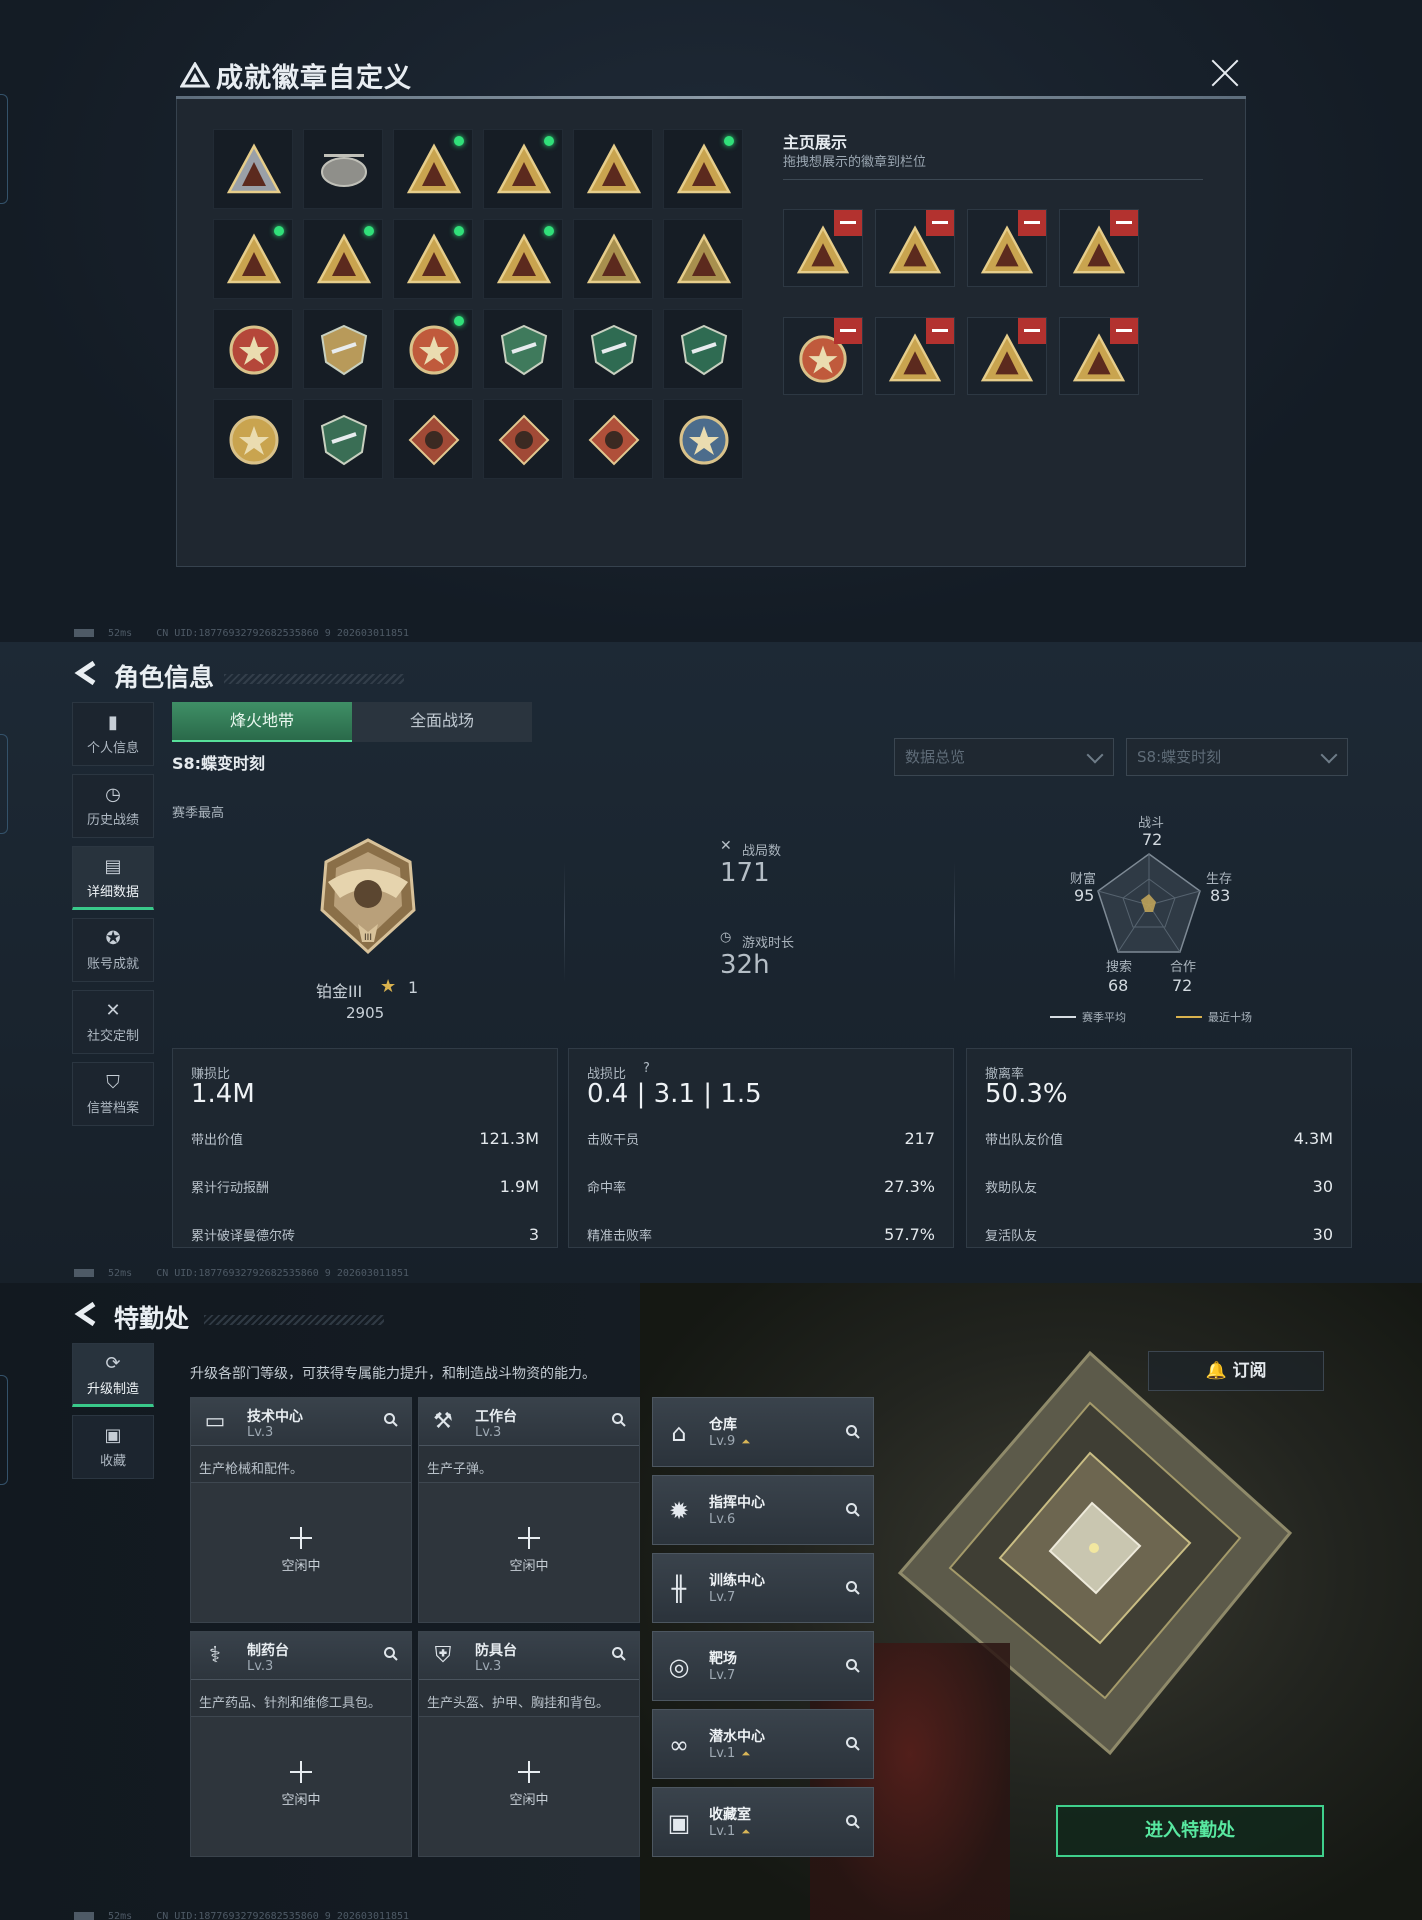 This screenshot has width=1422, height=1920. I want to click on nav-item: ◷ 历史战绩, so click(113, 806).